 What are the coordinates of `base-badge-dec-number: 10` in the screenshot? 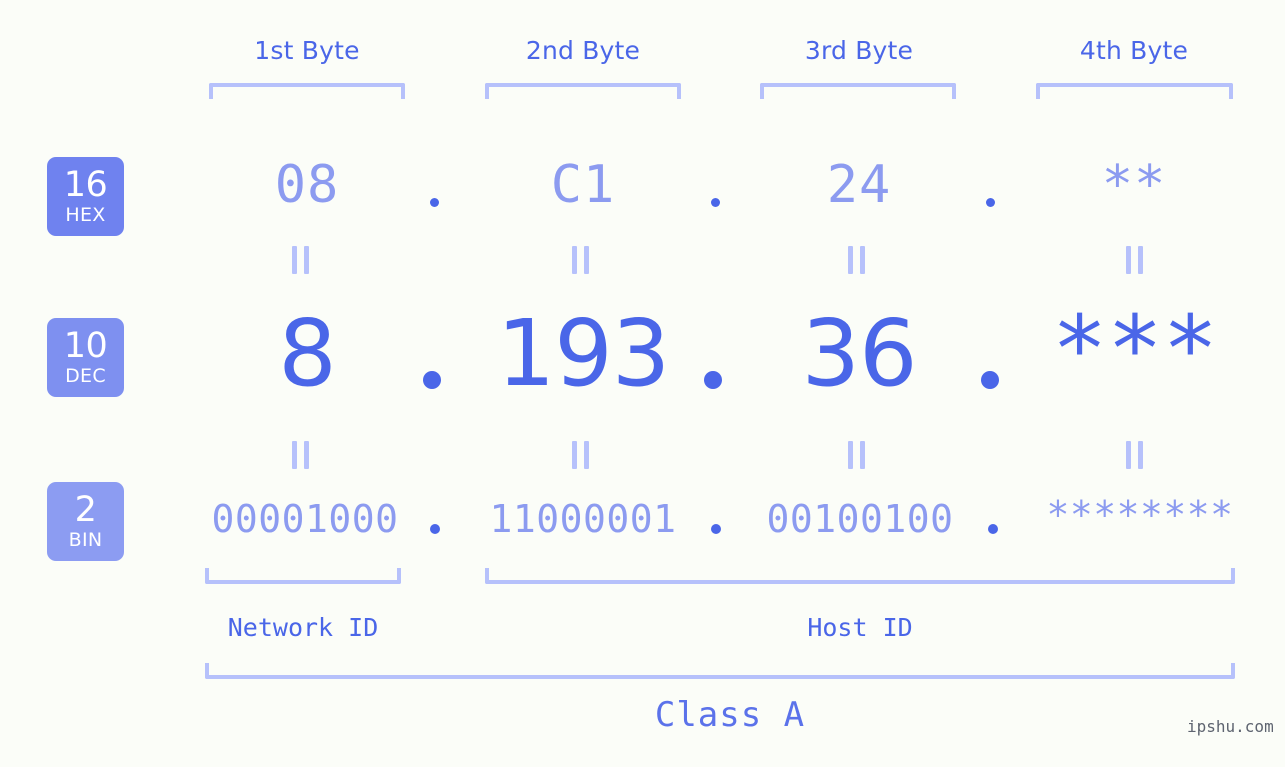 It's located at (85, 346).